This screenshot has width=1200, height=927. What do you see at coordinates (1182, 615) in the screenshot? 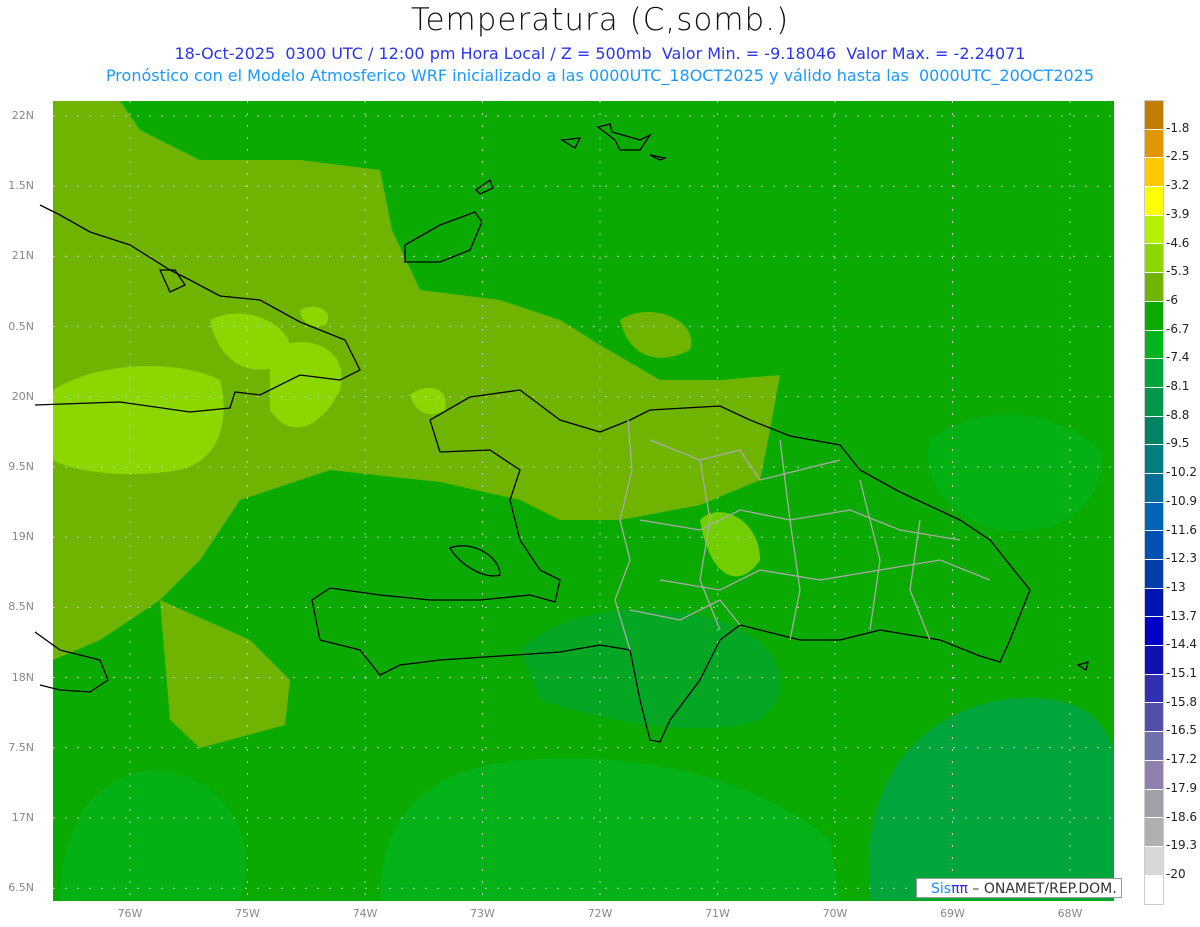
I see `colorbar-label: -13.7` at bounding box center [1182, 615].